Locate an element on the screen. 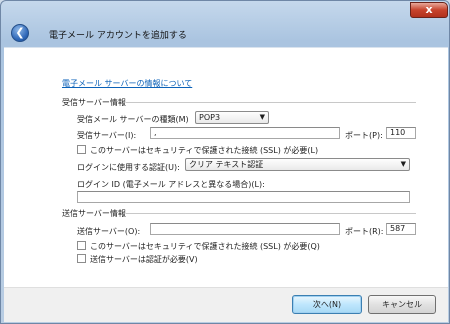 The width and height of the screenshot is (450, 324). outgoing-ssl-label: このサーバーはセキュリティで保護された接続 (SSL) が必要(Q) is located at coordinates (205, 246).